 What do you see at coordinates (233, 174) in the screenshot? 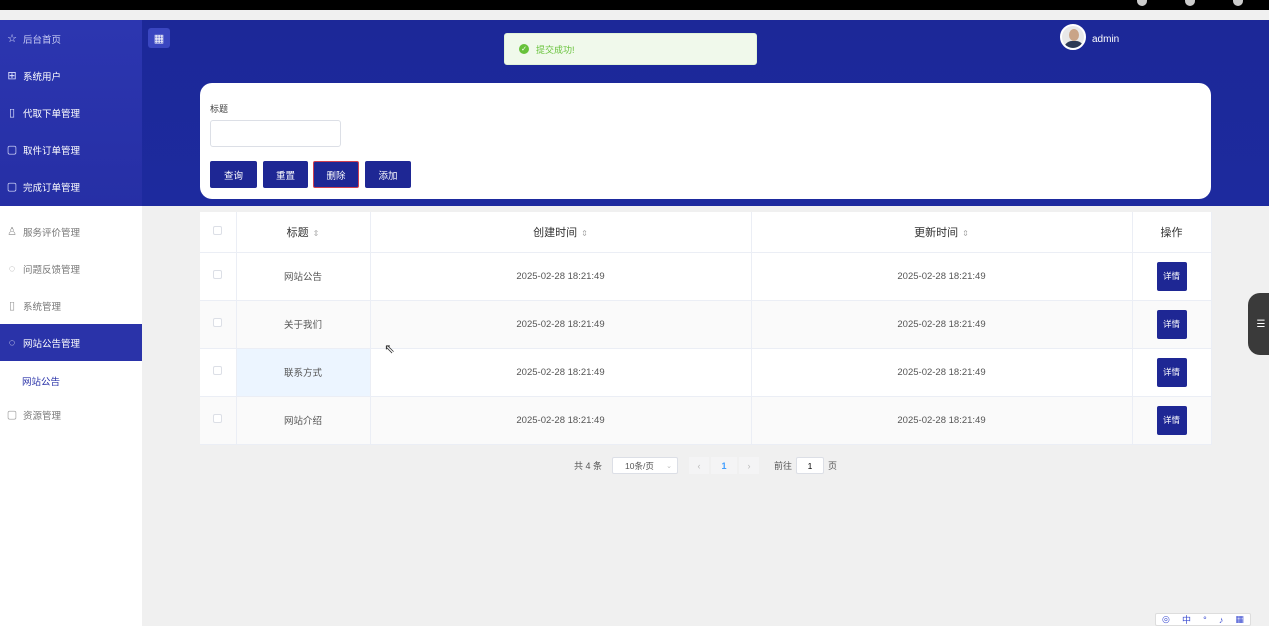
I see `query-button: 查询` at bounding box center [233, 174].